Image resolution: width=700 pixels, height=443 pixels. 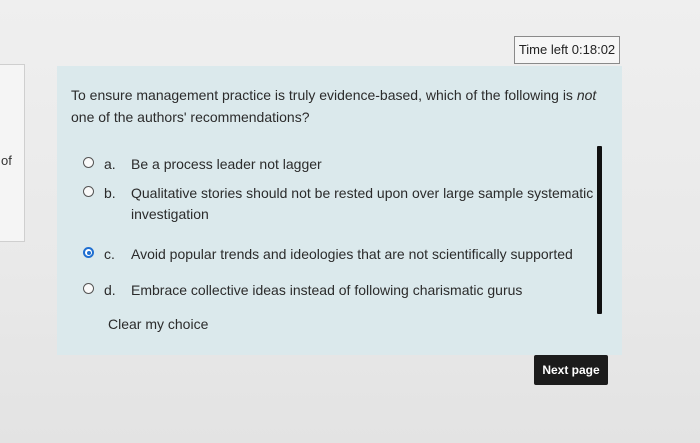 What do you see at coordinates (586, 95) in the screenshot?
I see `question-text-emphasis: not` at bounding box center [586, 95].